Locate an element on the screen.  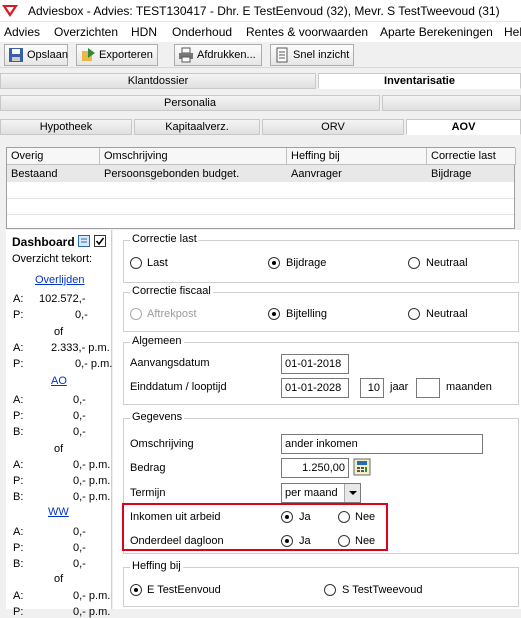
correctie-last-group: Correctie last Last Bijdrage Neutraal is located at coordinates (321, 258).